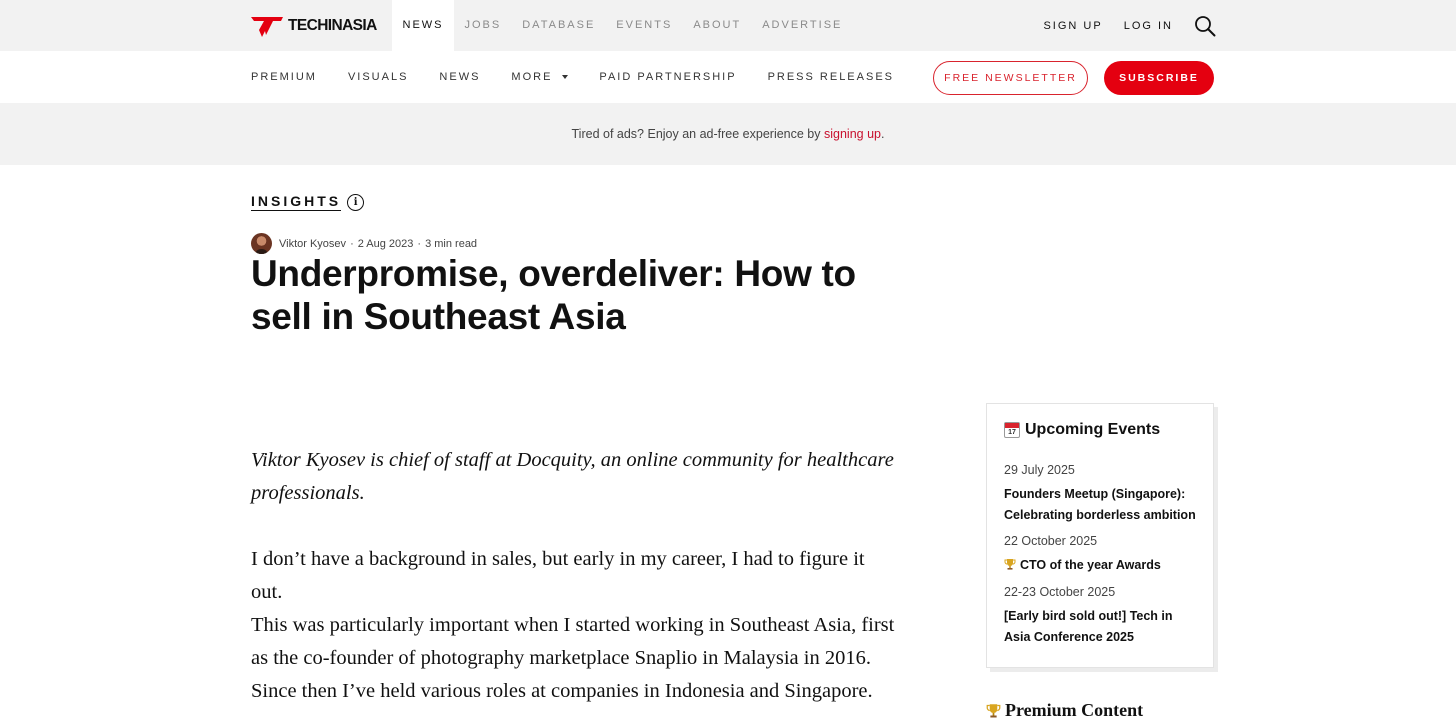  I want to click on event-name: CTO of the year Awards, so click(1090, 565).